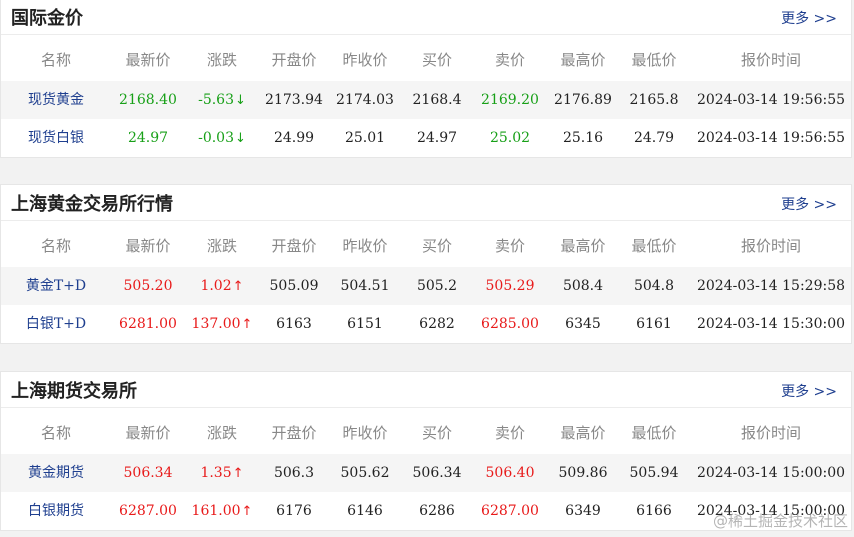 The height and width of the screenshot is (537, 854). Describe the element at coordinates (583, 138) in the screenshot. I see `high-price: 25.16` at that location.